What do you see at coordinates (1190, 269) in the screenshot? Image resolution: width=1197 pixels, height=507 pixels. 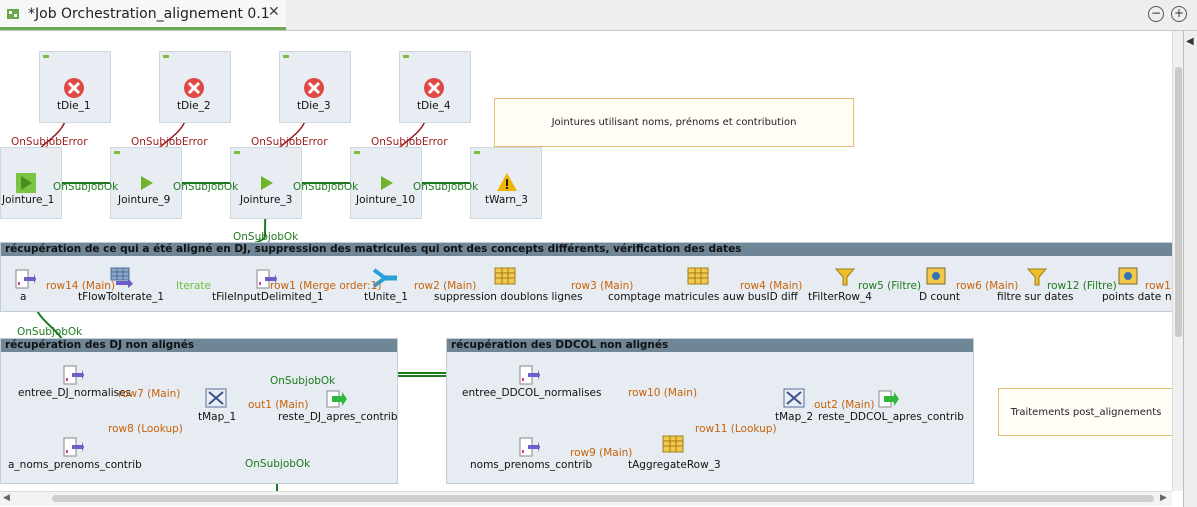 I see `side-panel-toggle: ◀` at bounding box center [1190, 269].